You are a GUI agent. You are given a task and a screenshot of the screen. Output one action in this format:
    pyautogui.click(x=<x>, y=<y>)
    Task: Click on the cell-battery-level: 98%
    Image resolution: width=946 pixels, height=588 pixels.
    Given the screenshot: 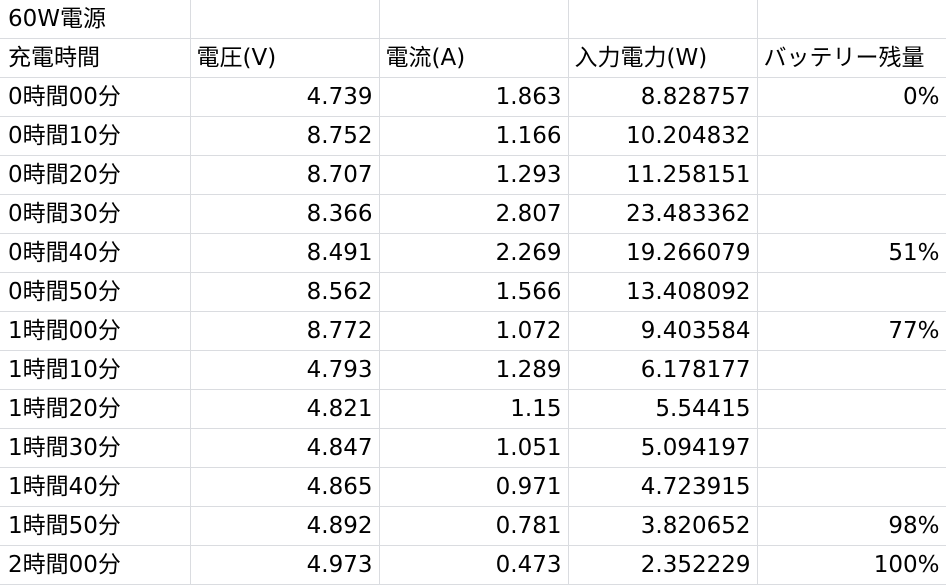 What is the action you would take?
    pyautogui.click(x=851, y=526)
    